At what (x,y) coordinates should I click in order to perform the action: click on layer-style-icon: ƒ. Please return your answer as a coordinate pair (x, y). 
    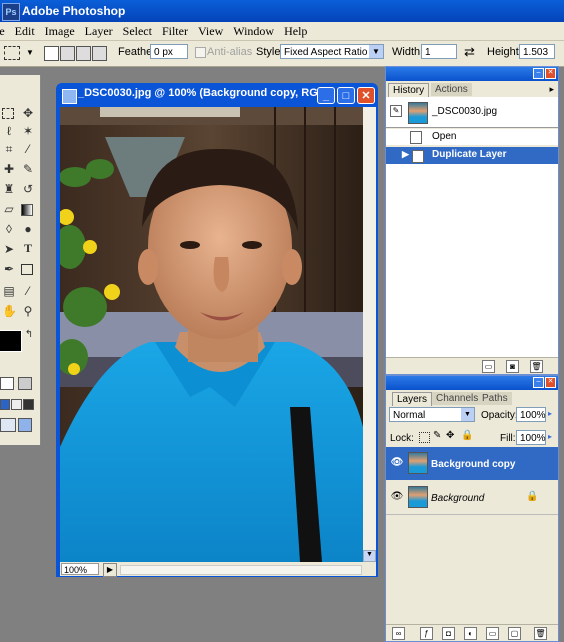
    Looking at the image, I should click on (426, 633).